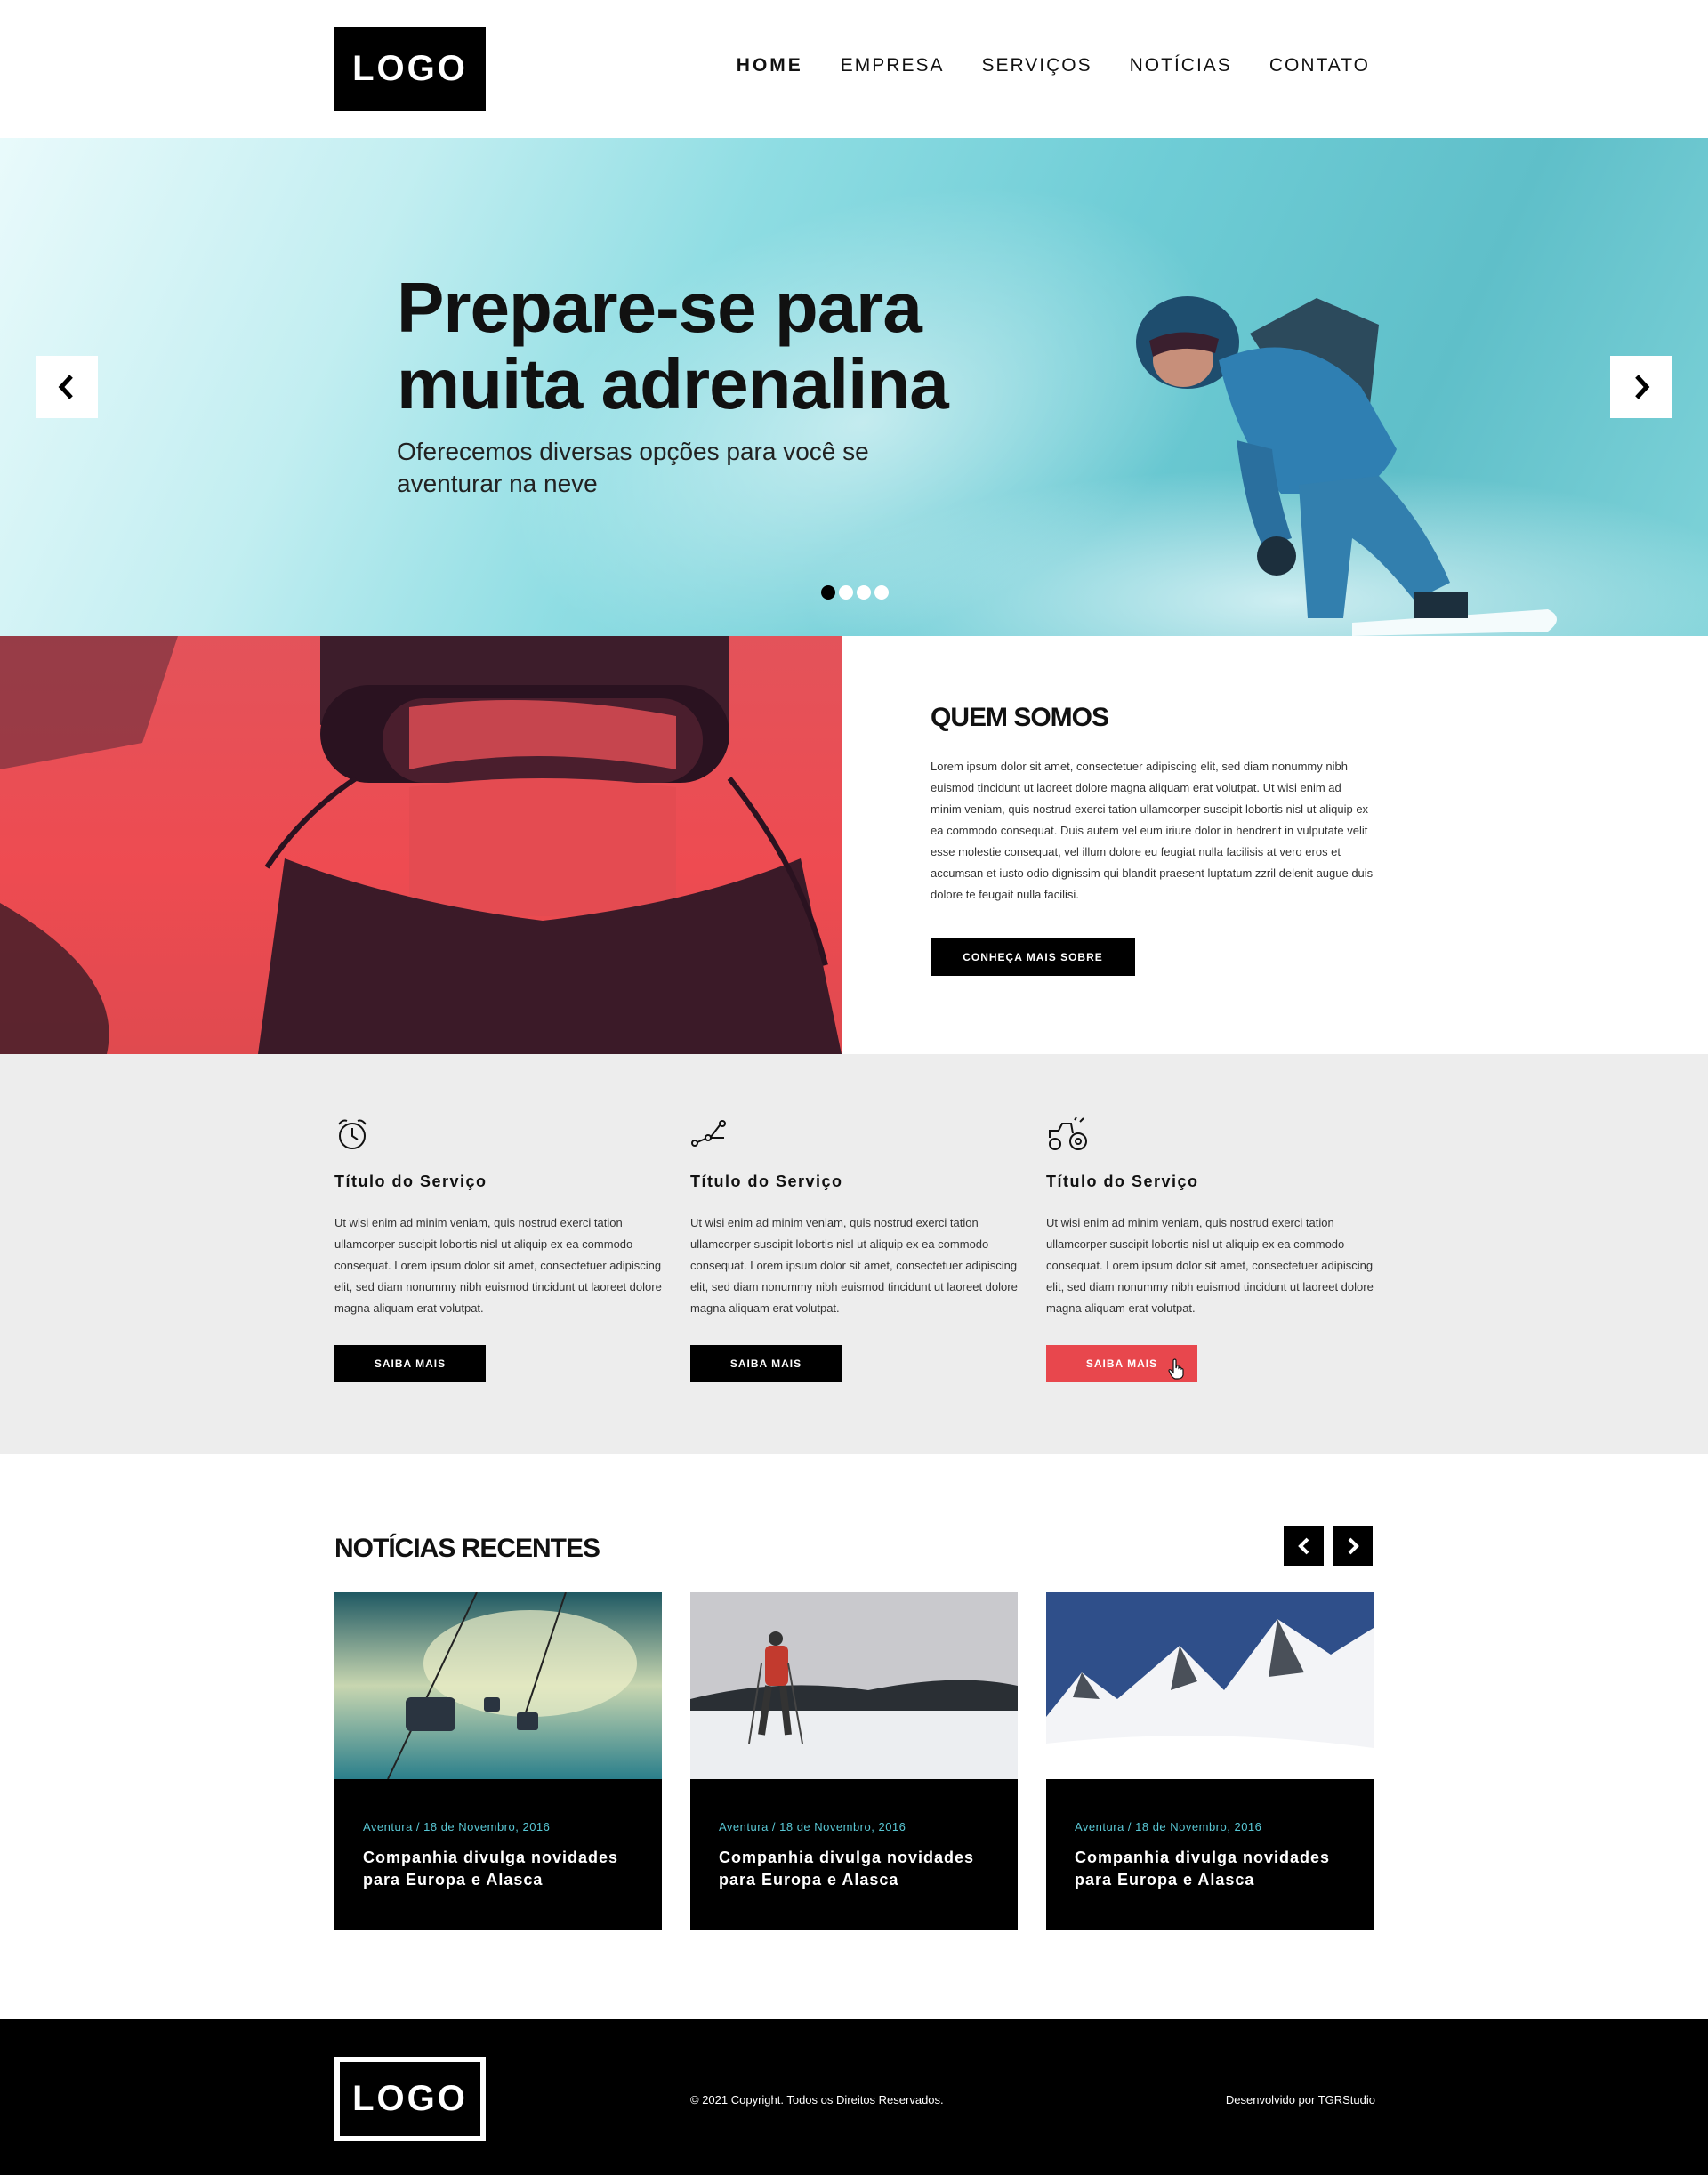 Image resolution: width=1708 pixels, height=2175 pixels. Describe the element at coordinates (1300, 2100) in the screenshot. I see `footer-developer-credit: Desenvolvido por TGRStudio` at that location.